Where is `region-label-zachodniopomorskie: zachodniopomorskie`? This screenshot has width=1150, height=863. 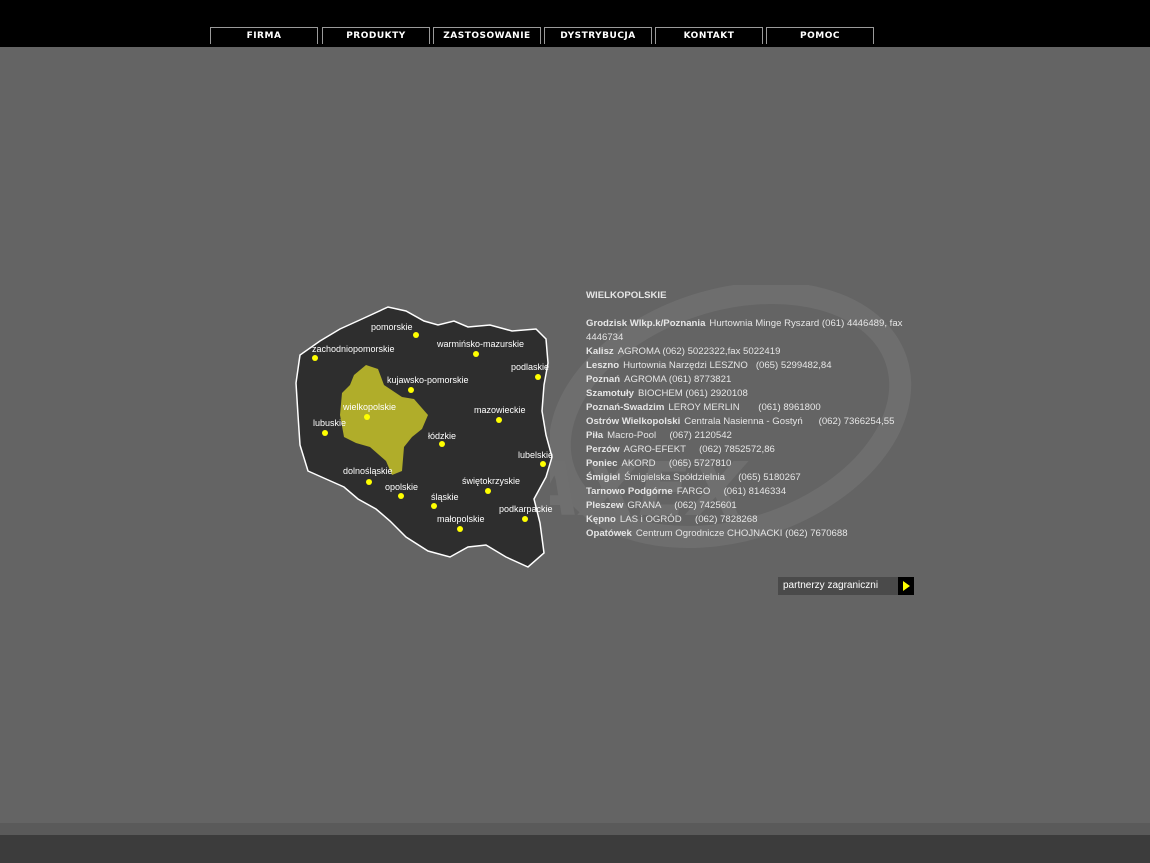 region-label-zachodniopomorskie: zachodniopomorskie is located at coordinates (353, 349).